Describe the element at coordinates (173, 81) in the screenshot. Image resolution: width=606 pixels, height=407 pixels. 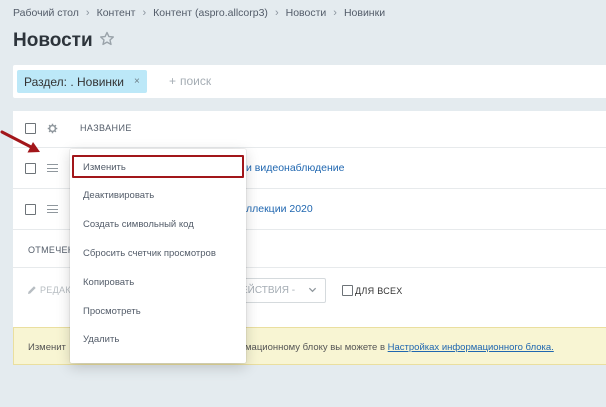
I see `plus-icon: +` at that location.